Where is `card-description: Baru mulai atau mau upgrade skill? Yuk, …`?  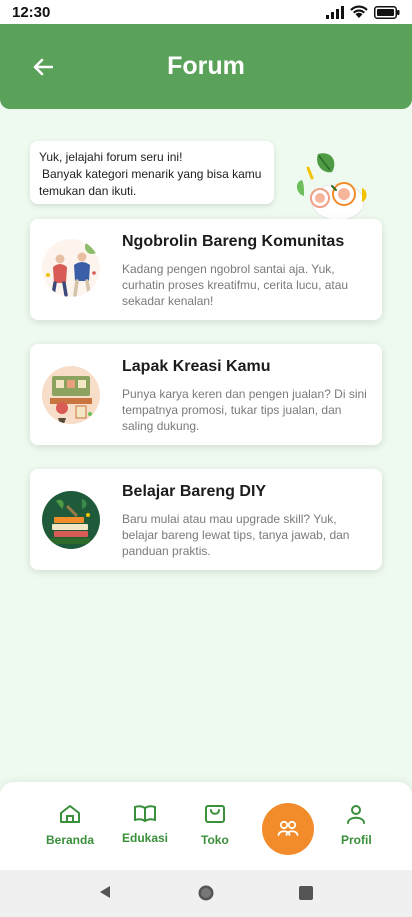
card-description: Baru mulai atau mau upgrade skill? Yuk, … is located at coordinates (236, 535).